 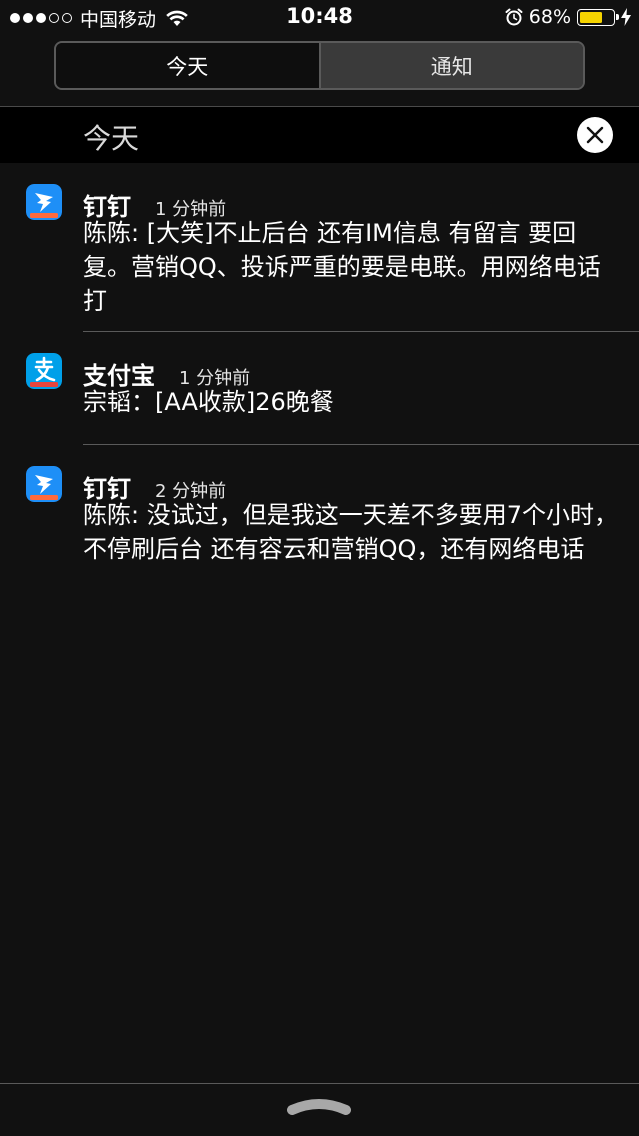 What do you see at coordinates (111, 138) in the screenshot?
I see `section-title: 今天` at bounding box center [111, 138].